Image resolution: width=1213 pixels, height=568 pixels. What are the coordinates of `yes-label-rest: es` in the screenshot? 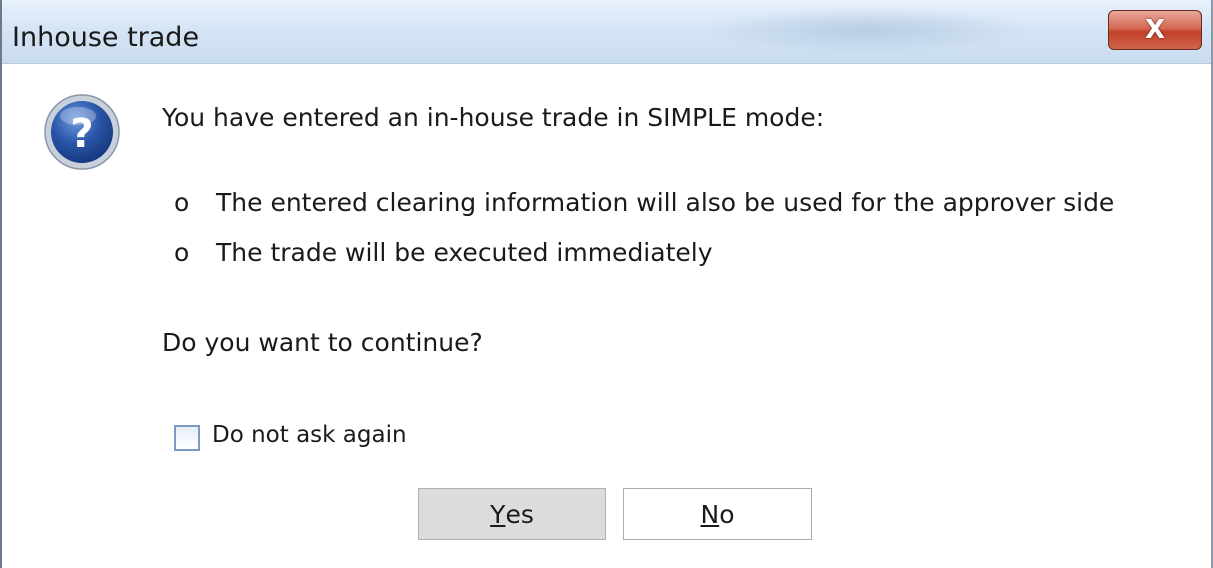 It's located at (519, 514).